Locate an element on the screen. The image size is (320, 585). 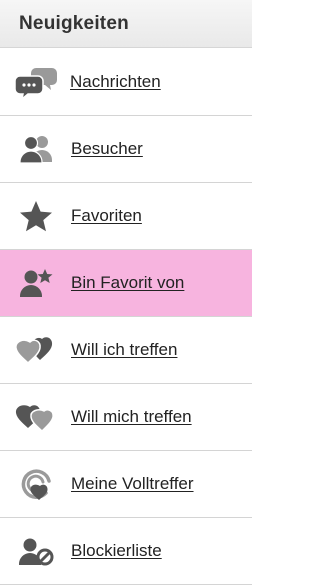
menu-item-favoriten: Favoriten is located at coordinates (126, 216).